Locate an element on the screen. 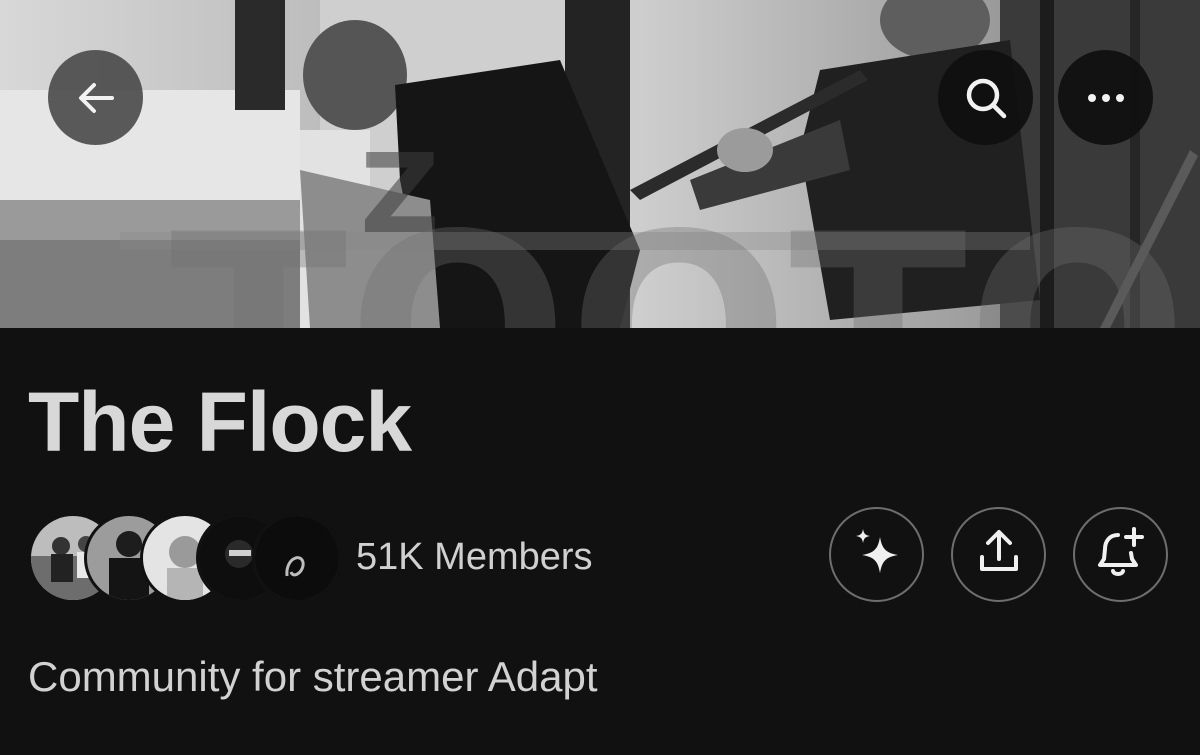 The height and width of the screenshot is (755, 1200). notifications-button is located at coordinates (1120, 554).